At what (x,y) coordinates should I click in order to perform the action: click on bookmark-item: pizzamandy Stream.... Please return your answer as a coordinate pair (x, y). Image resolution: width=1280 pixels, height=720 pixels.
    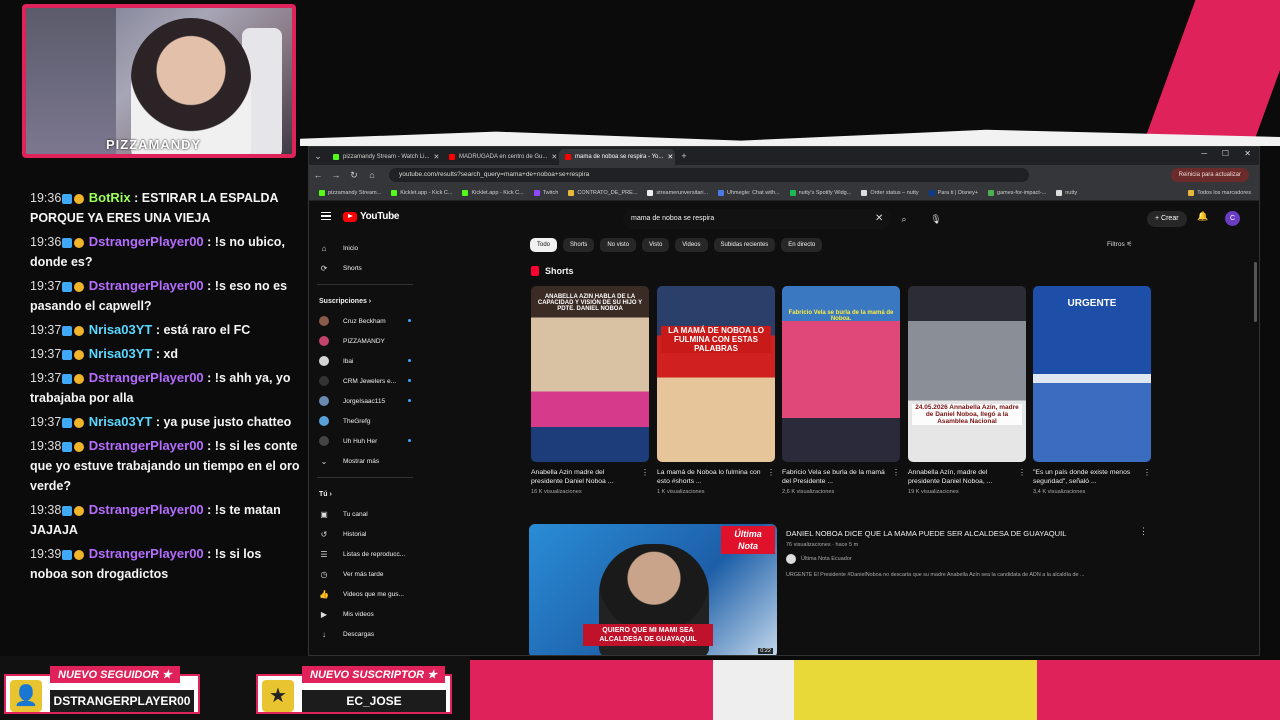
    Looking at the image, I should click on (350, 192).